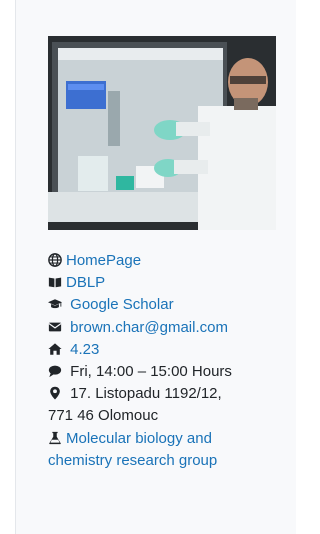  I want to click on address-row: 17. Listopadu 1192/12,, so click(168, 394).